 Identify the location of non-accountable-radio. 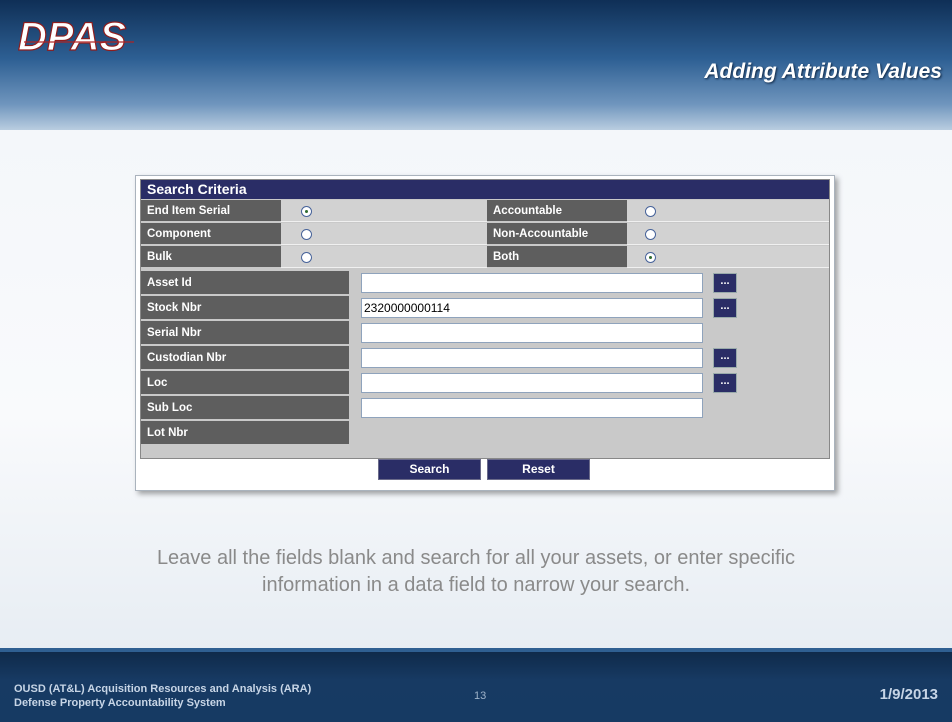
(650, 234).